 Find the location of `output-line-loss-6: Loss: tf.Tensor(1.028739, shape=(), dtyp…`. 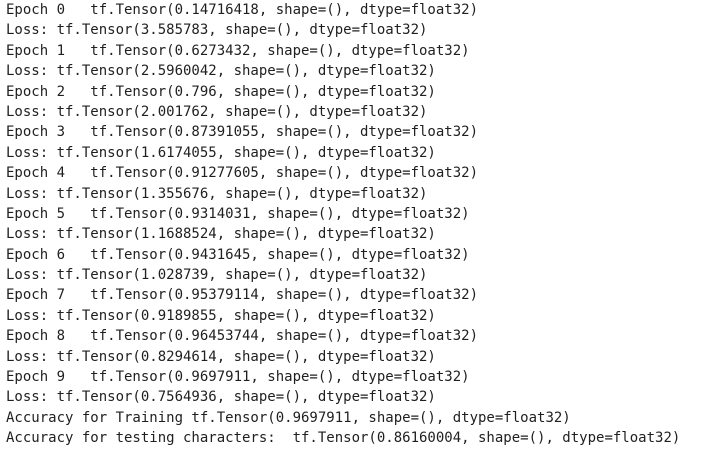

output-line-loss-6: Loss: tf.Tensor(1.028739, shape=(), dtyp… is located at coordinates (217, 275).